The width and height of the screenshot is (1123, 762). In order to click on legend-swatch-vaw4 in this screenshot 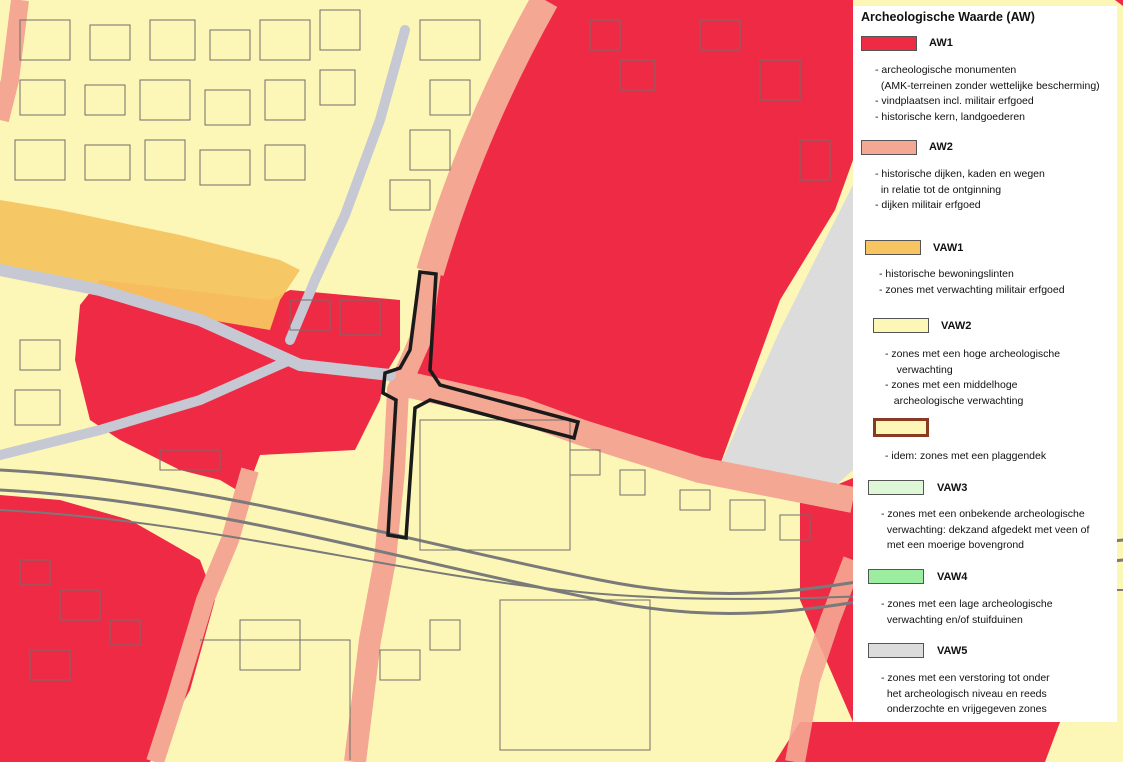, I will do `click(896, 576)`.